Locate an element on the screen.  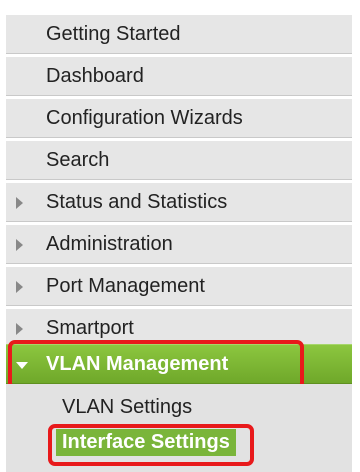
nav-item-status-and-statistics: Status and Statistics is located at coordinates (179, 202).